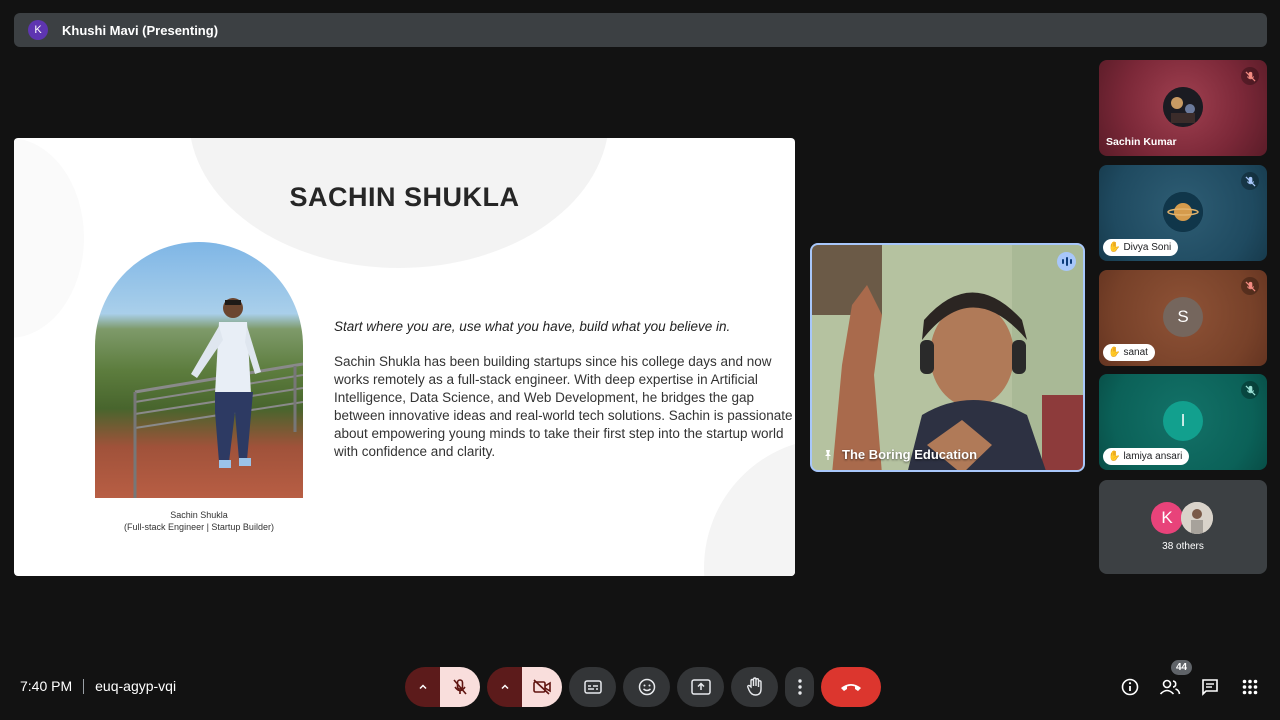  I want to click on audio-options-button, so click(422, 687).